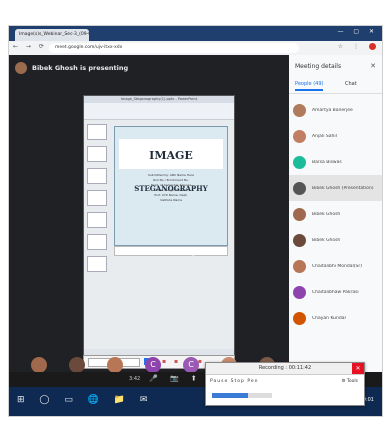  What do you see at coordinates (350, 46) in the screenshot?
I see `bookmark-icons: ☆ ⋮` at bounding box center [350, 46].